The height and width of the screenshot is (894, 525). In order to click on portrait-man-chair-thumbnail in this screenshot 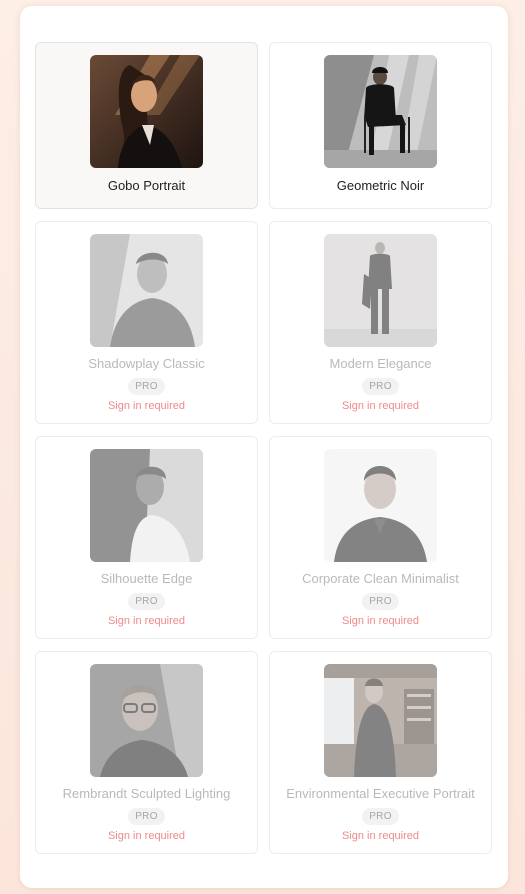, I will do `click(380, 111)`.